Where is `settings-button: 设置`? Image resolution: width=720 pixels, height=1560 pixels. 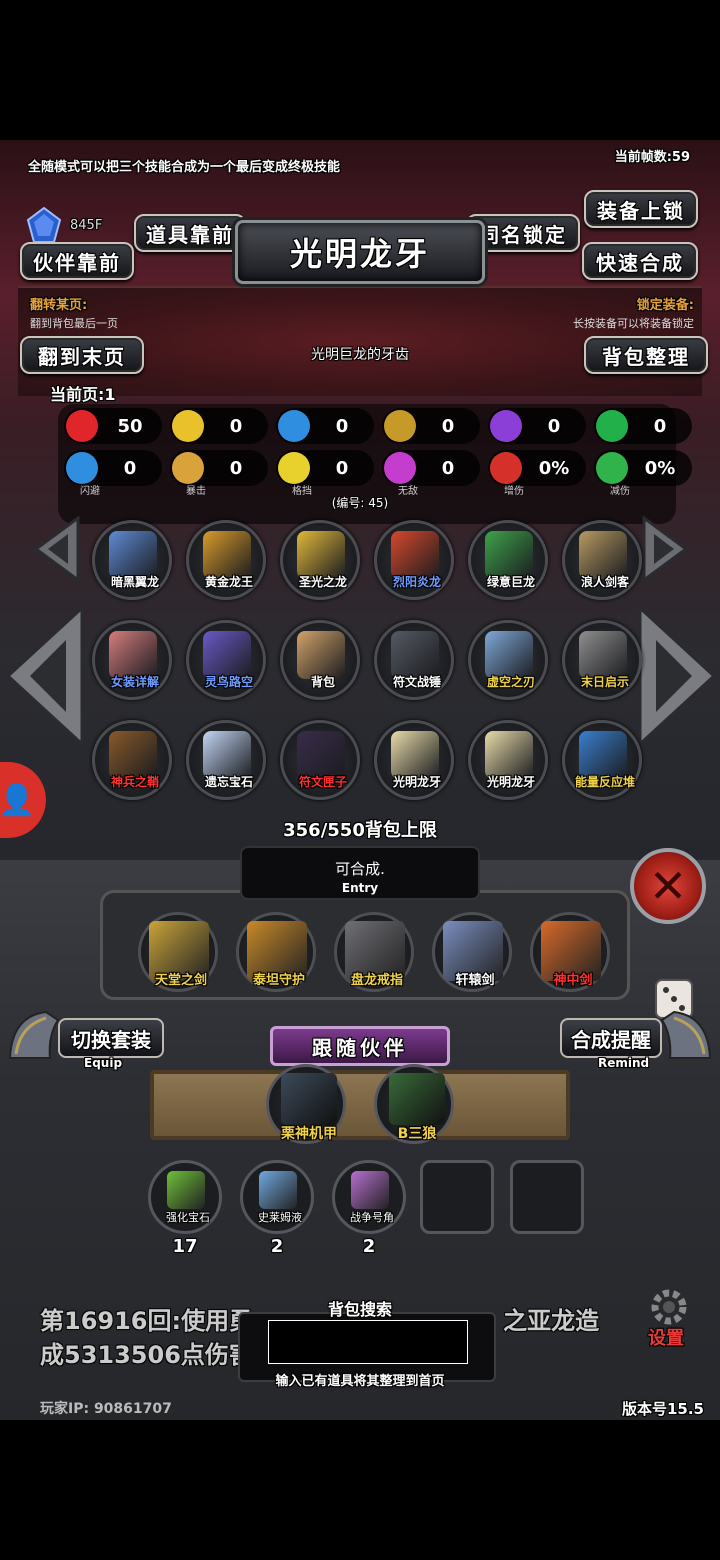
settings-button: 设置 is located at coordinates (666, 1337).